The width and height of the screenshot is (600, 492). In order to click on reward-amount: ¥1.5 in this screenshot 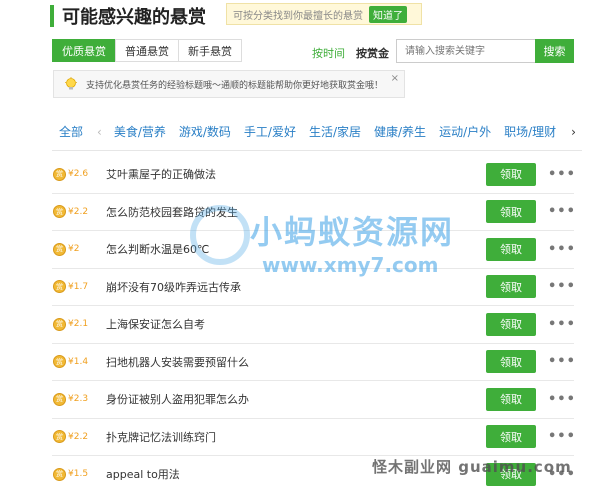, I will do `click(78, 474)`.